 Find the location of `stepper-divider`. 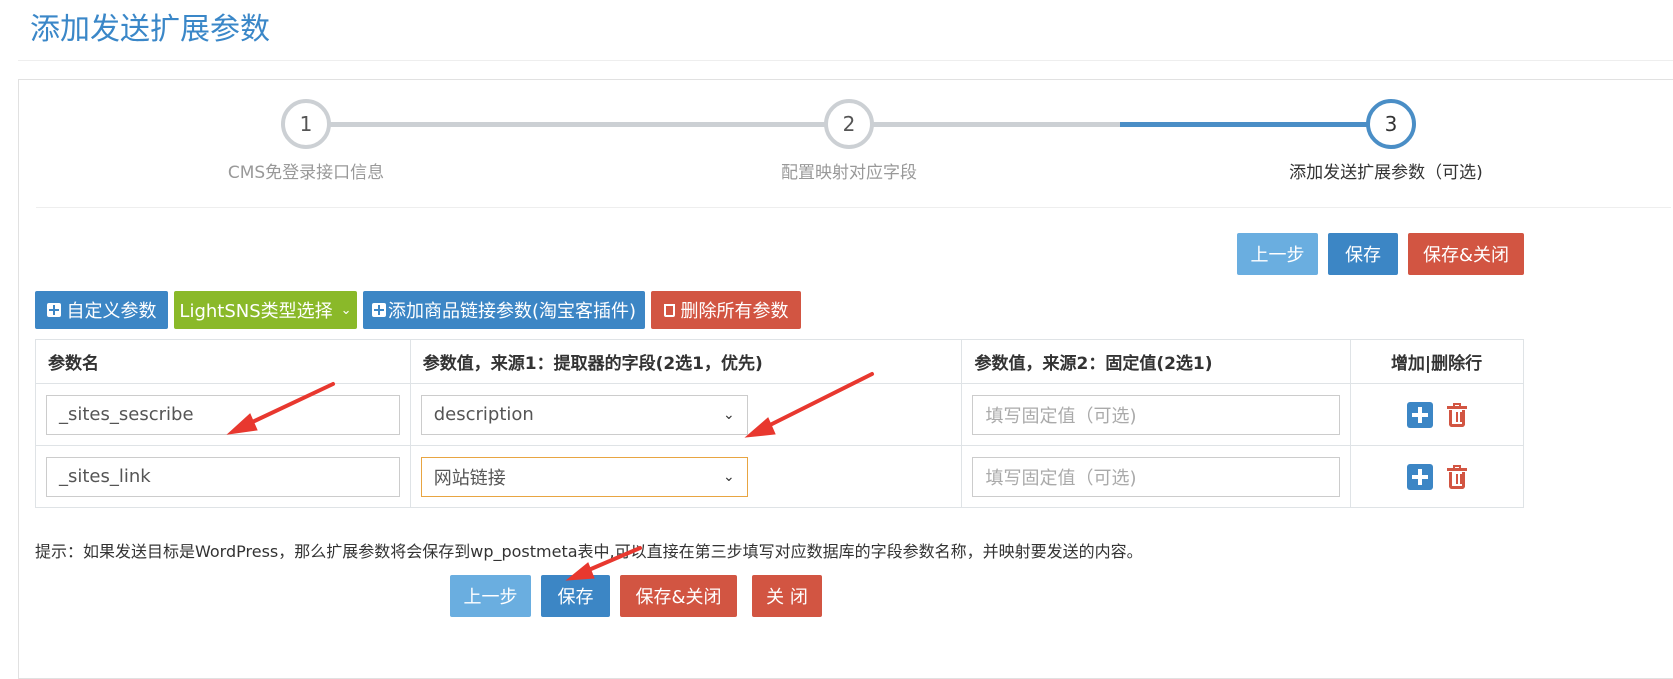

stepper-divider is located at coordinates (853, 207).